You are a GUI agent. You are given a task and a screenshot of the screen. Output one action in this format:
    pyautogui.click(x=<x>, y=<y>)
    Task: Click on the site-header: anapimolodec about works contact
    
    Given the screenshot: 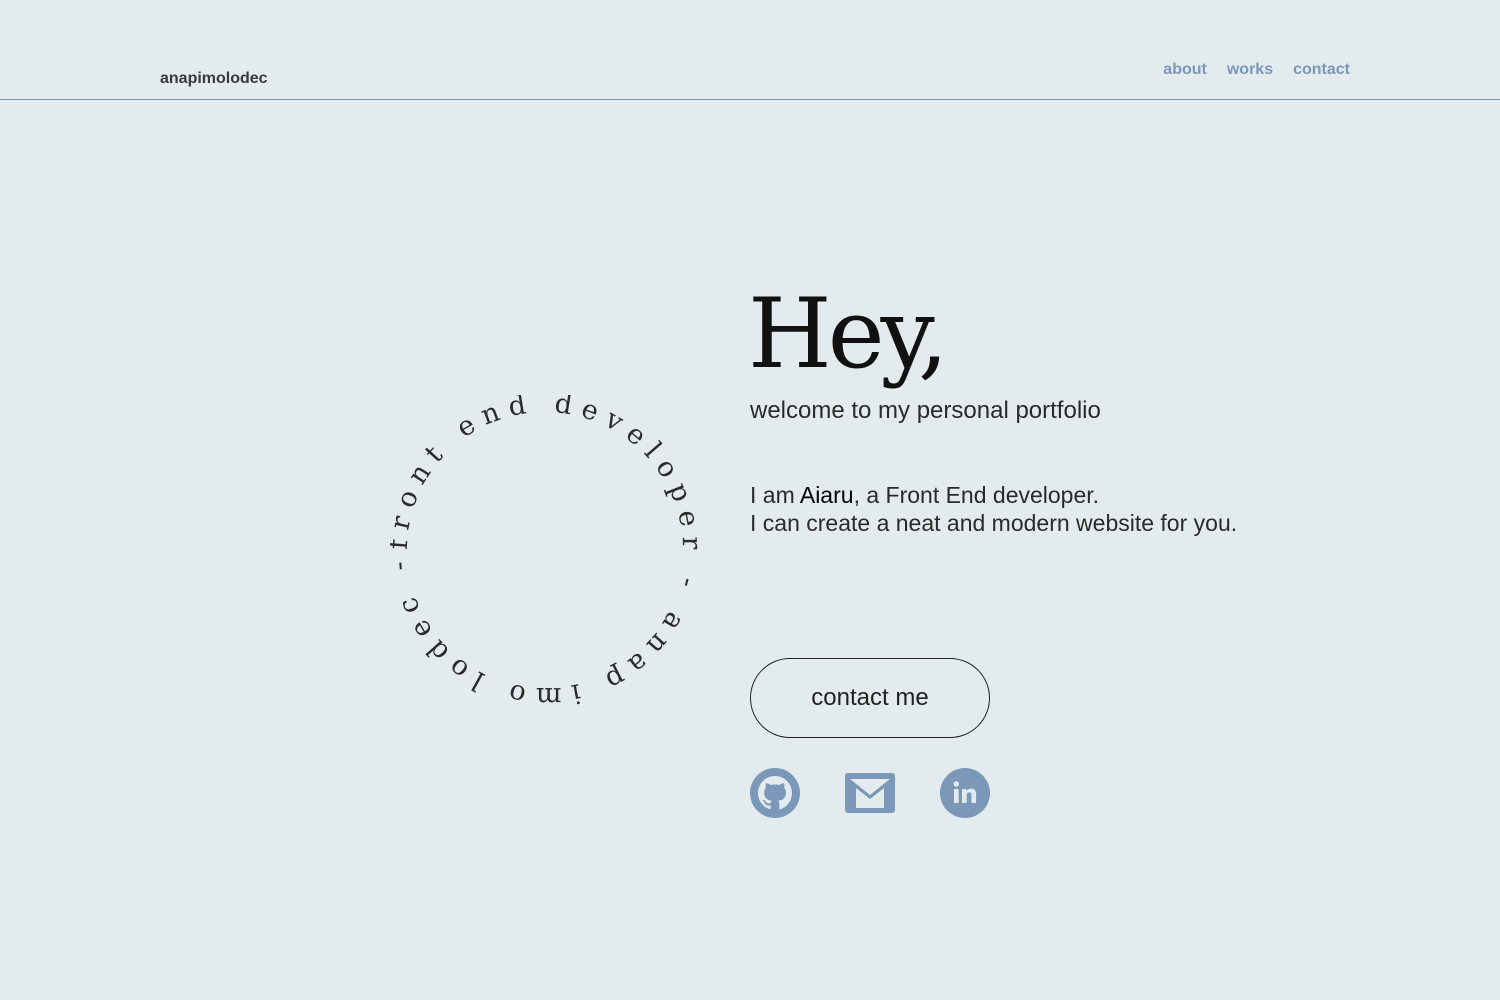 What is the action you would take?
    pyautogui.click(x=750, y=50)
    